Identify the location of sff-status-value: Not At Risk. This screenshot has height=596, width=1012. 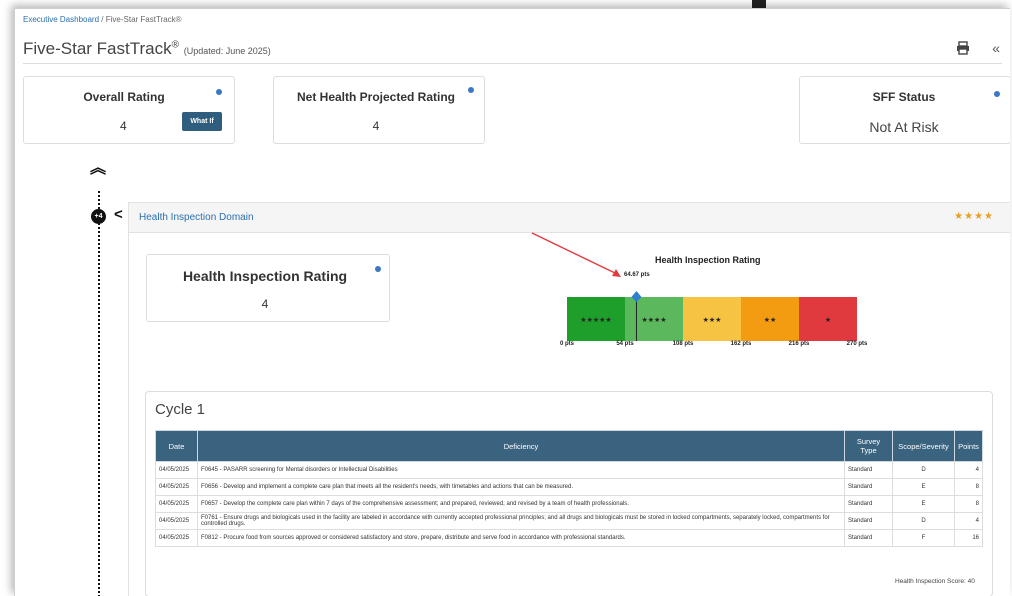
(904, 127).